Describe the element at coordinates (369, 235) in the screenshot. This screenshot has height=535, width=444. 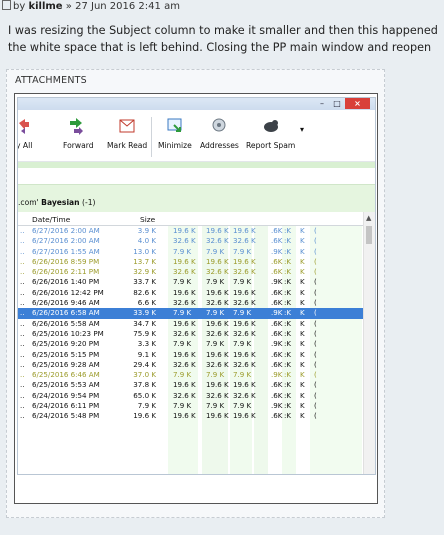
I see `scroll-thumb` at that location.